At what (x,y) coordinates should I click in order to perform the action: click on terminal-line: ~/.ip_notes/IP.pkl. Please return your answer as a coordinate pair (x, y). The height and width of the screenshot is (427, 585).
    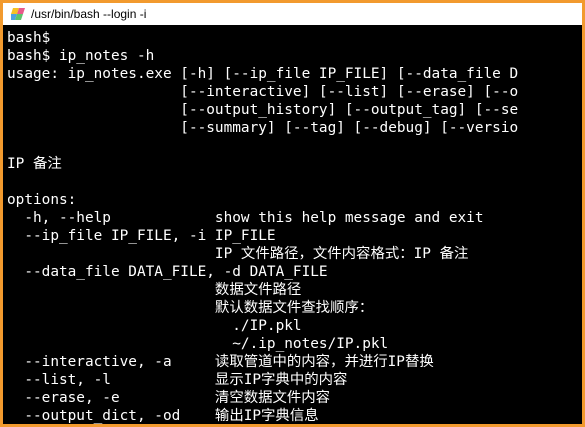
    Looking at the image, I should click on (198, 344).